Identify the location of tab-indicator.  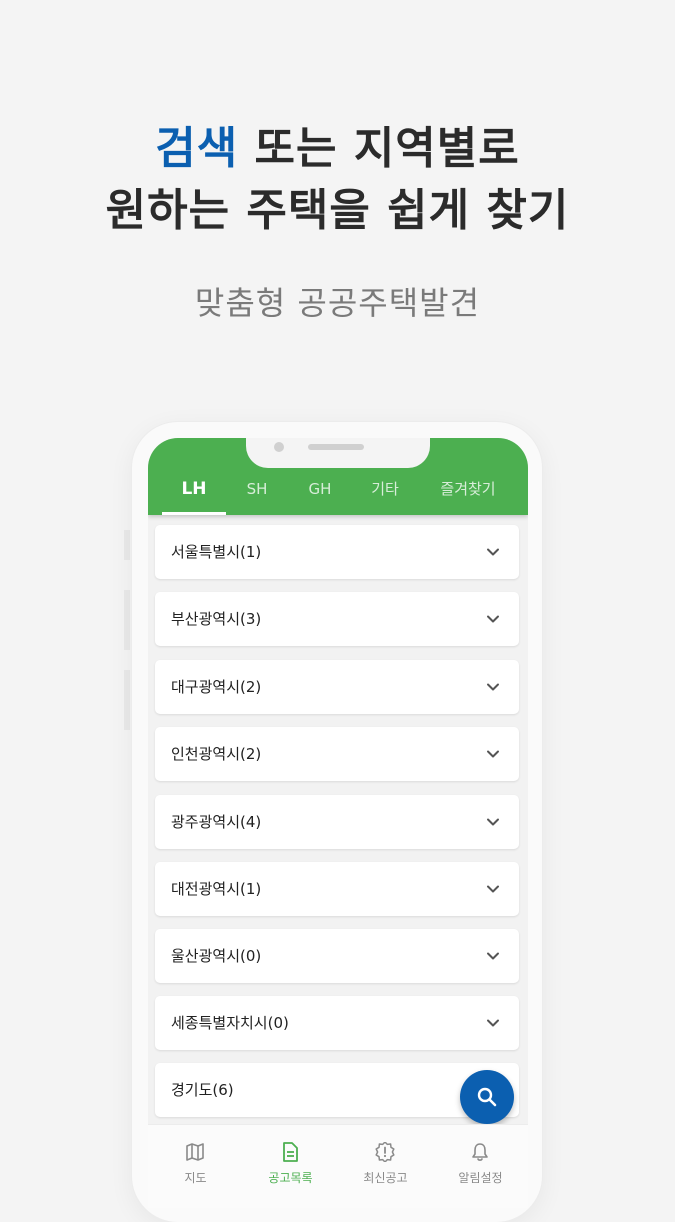
(194, 513).